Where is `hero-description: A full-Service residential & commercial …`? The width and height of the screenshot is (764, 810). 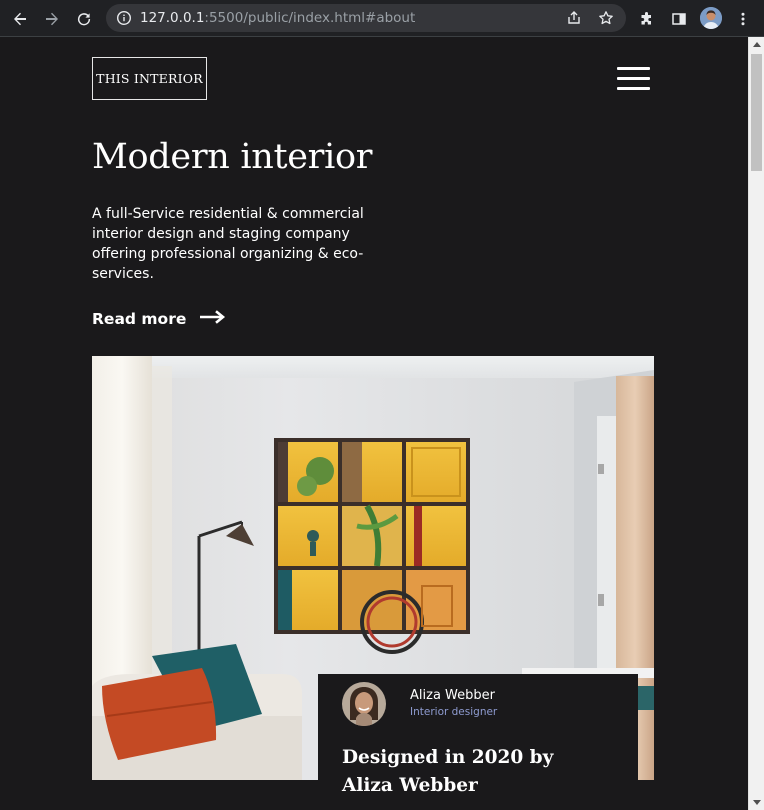 hero-description: A full-Service residential & commercial … is located at coordinates (228, 244).